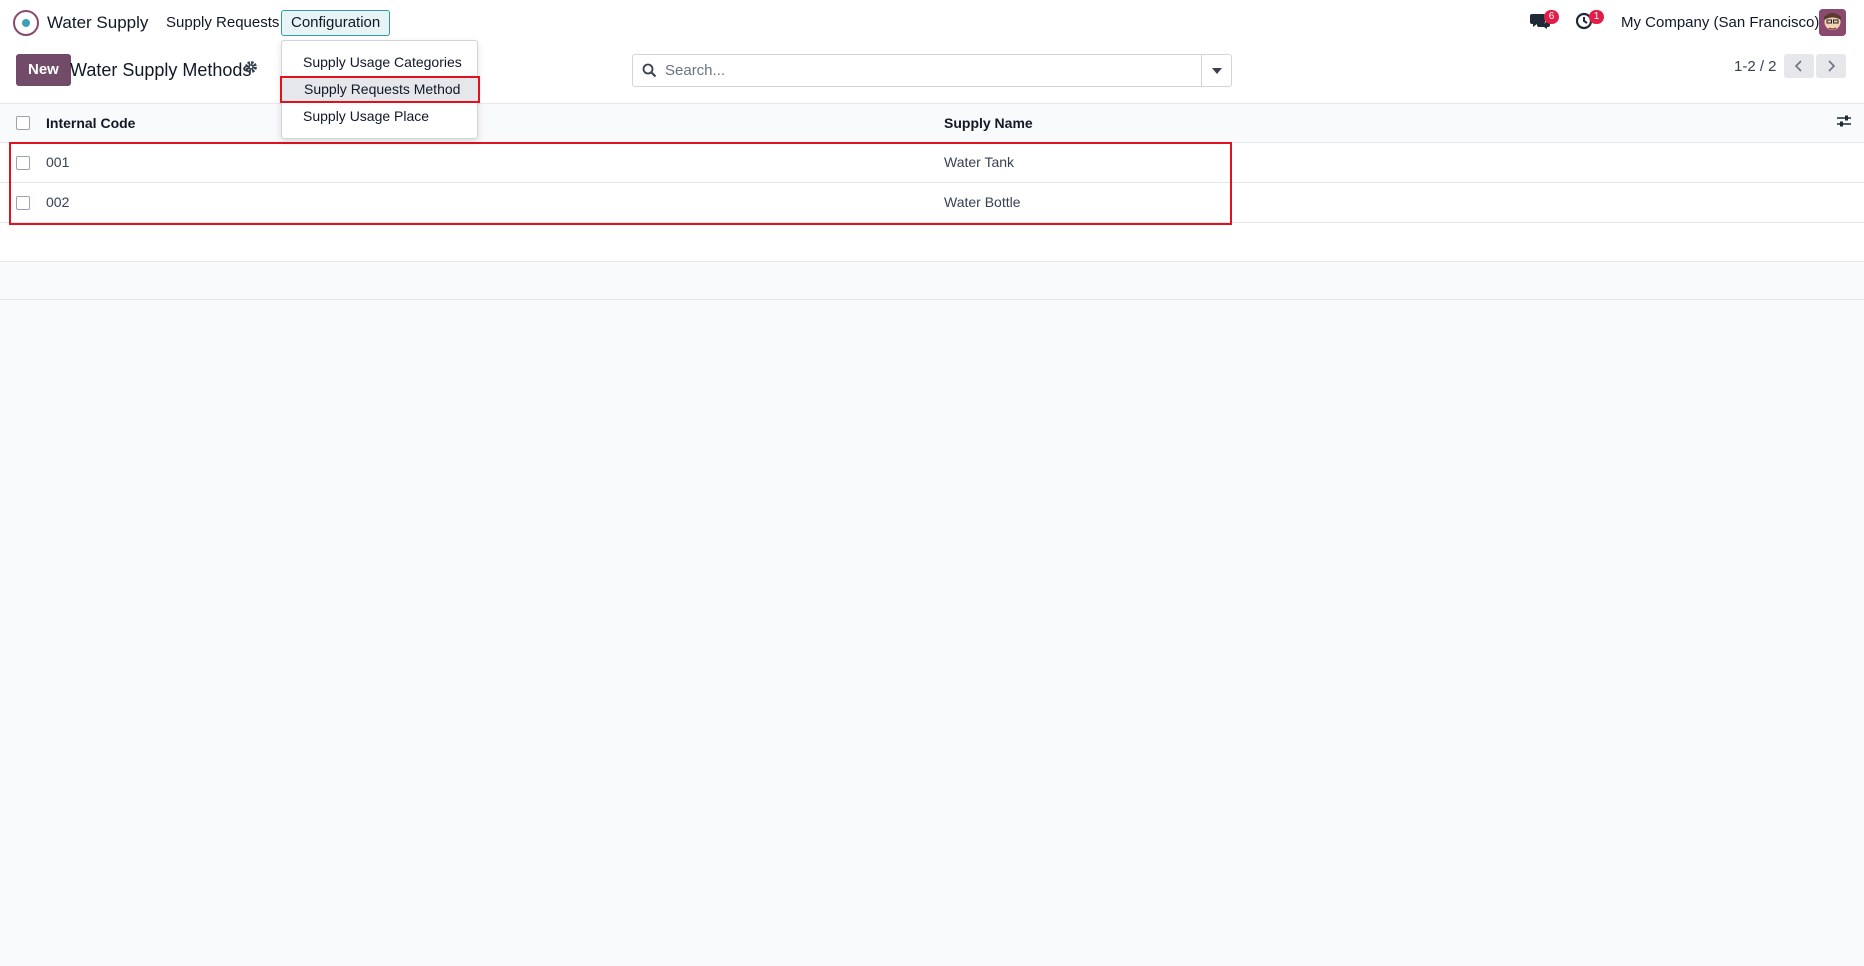  I want to click on column-settings-icon, so click(1845, 123).